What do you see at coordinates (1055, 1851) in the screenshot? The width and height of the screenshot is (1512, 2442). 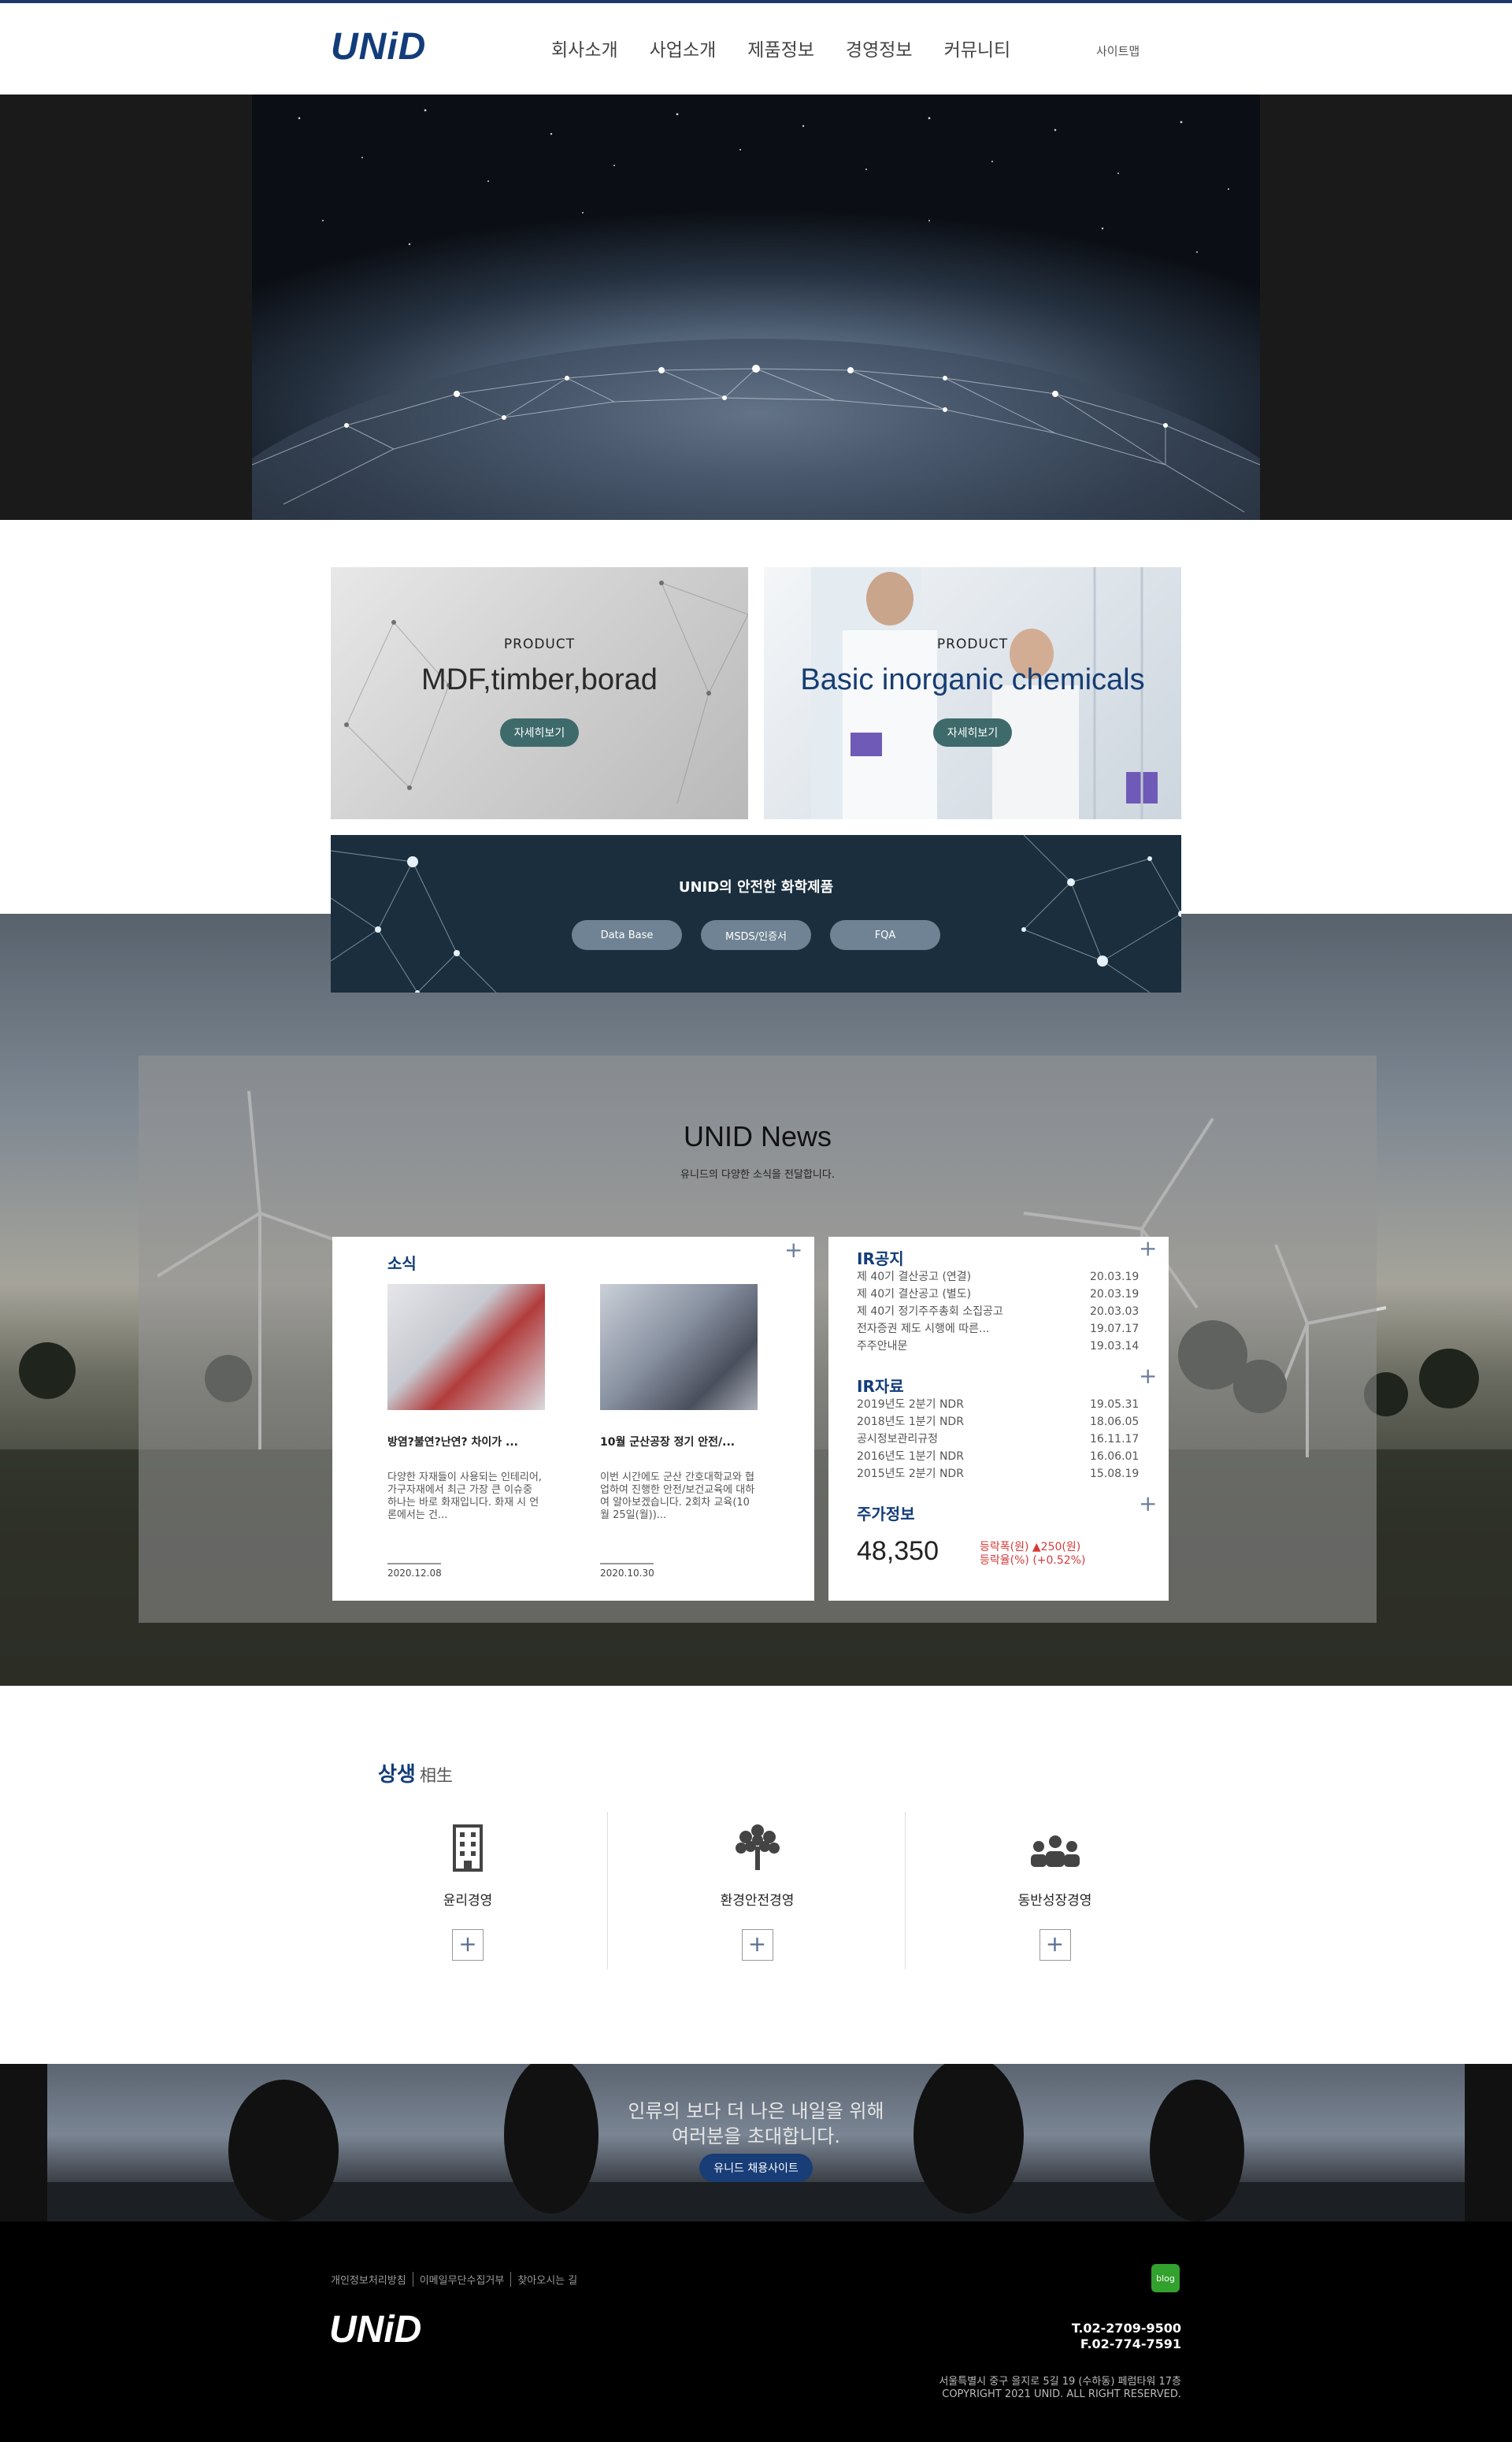 I see `people-icon` at bounding box center [1055, 1851].